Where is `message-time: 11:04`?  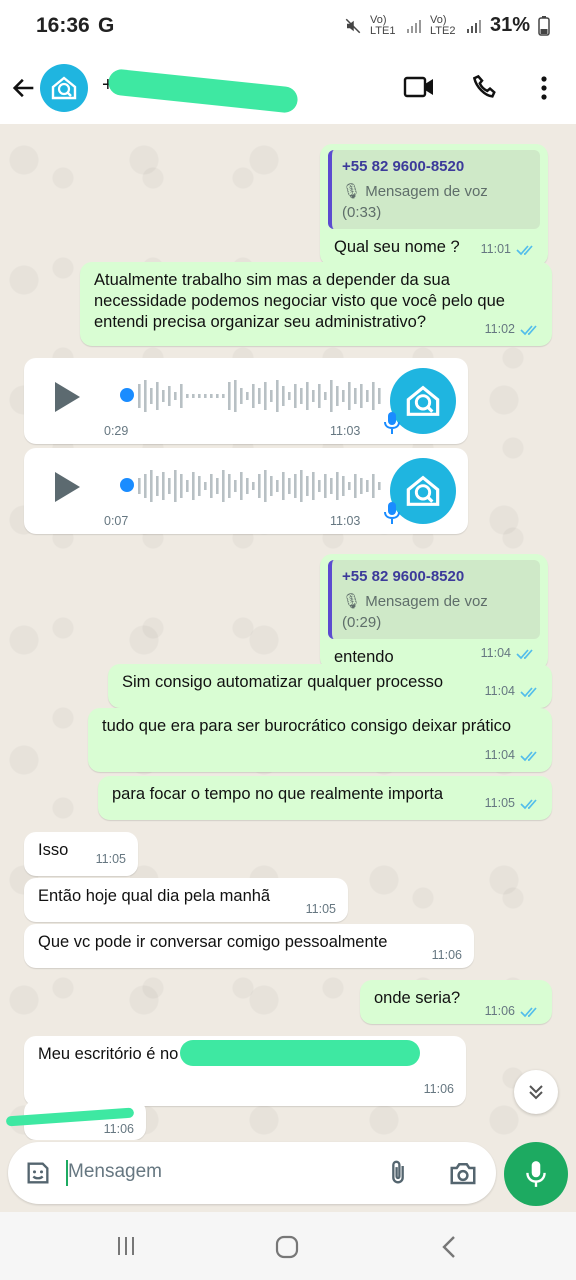 message-time: 11:04 is located at coordinates (499, 755).